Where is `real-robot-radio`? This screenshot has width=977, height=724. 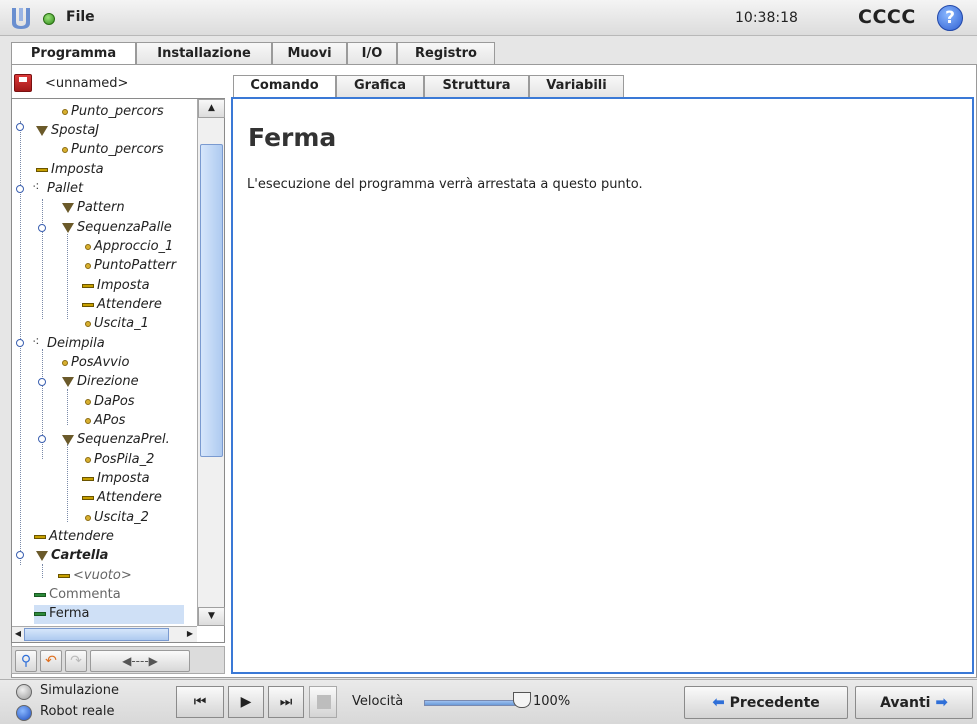 real-robot-radio is located at coordinates (24, 713).